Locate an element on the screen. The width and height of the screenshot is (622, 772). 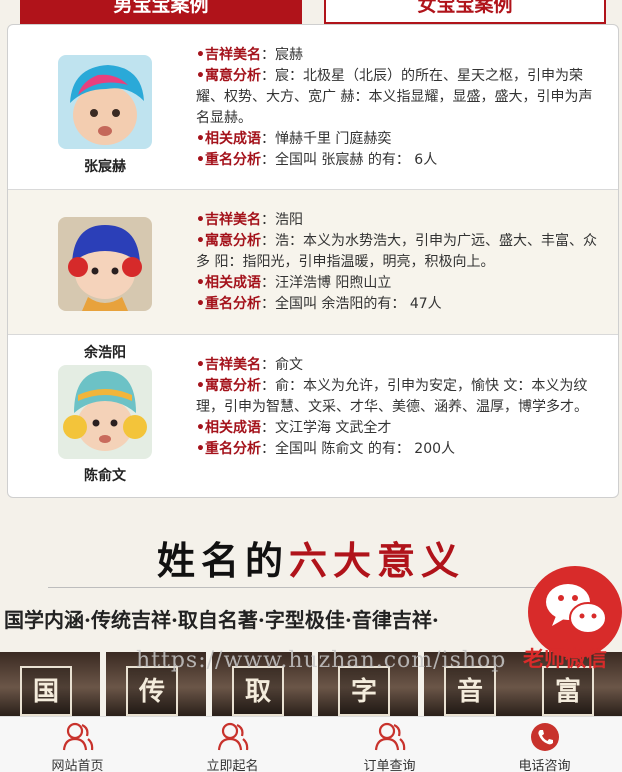
value-dup: ：全国叫 张宸赫 的有： 6人 is located at coordinates (349, 160).